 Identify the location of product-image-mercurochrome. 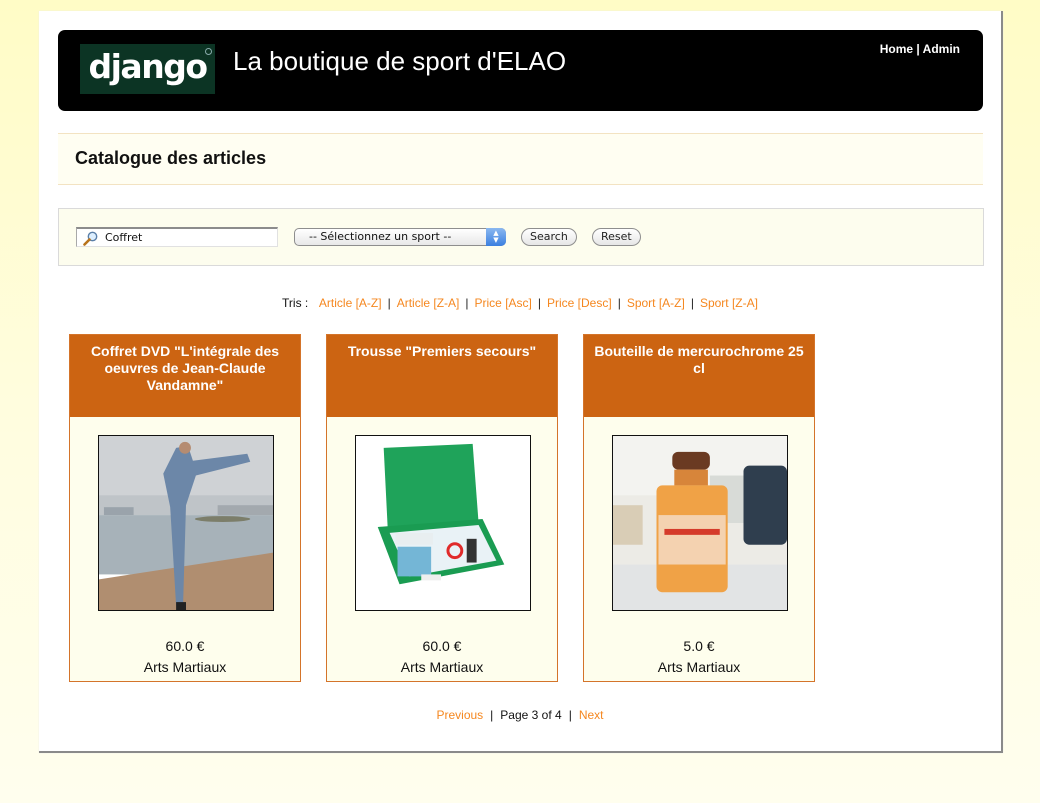
(700, 523).